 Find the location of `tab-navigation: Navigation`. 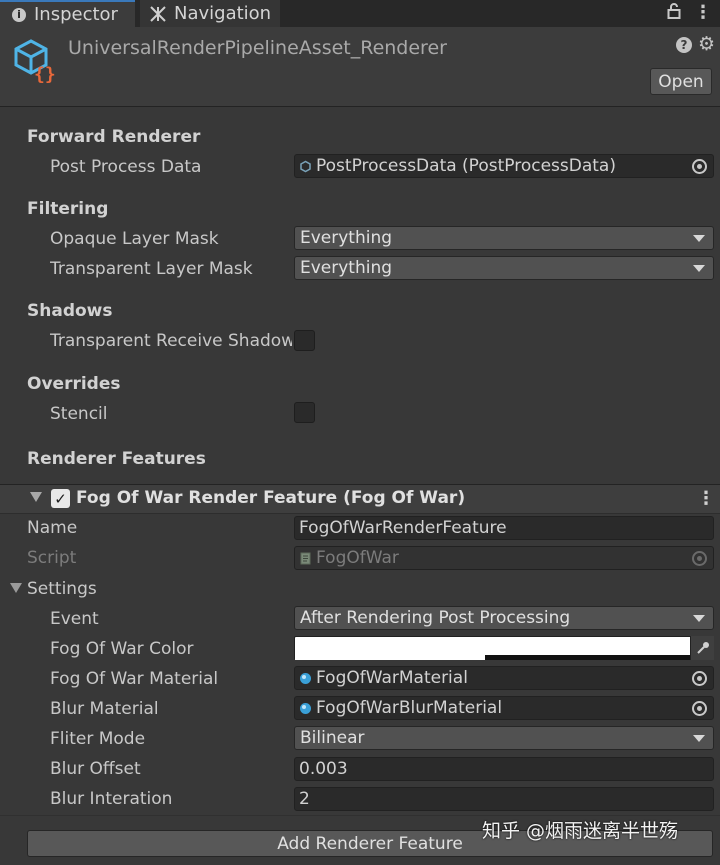

tab-navigation: Navigation is located at coordinates (210, 13).